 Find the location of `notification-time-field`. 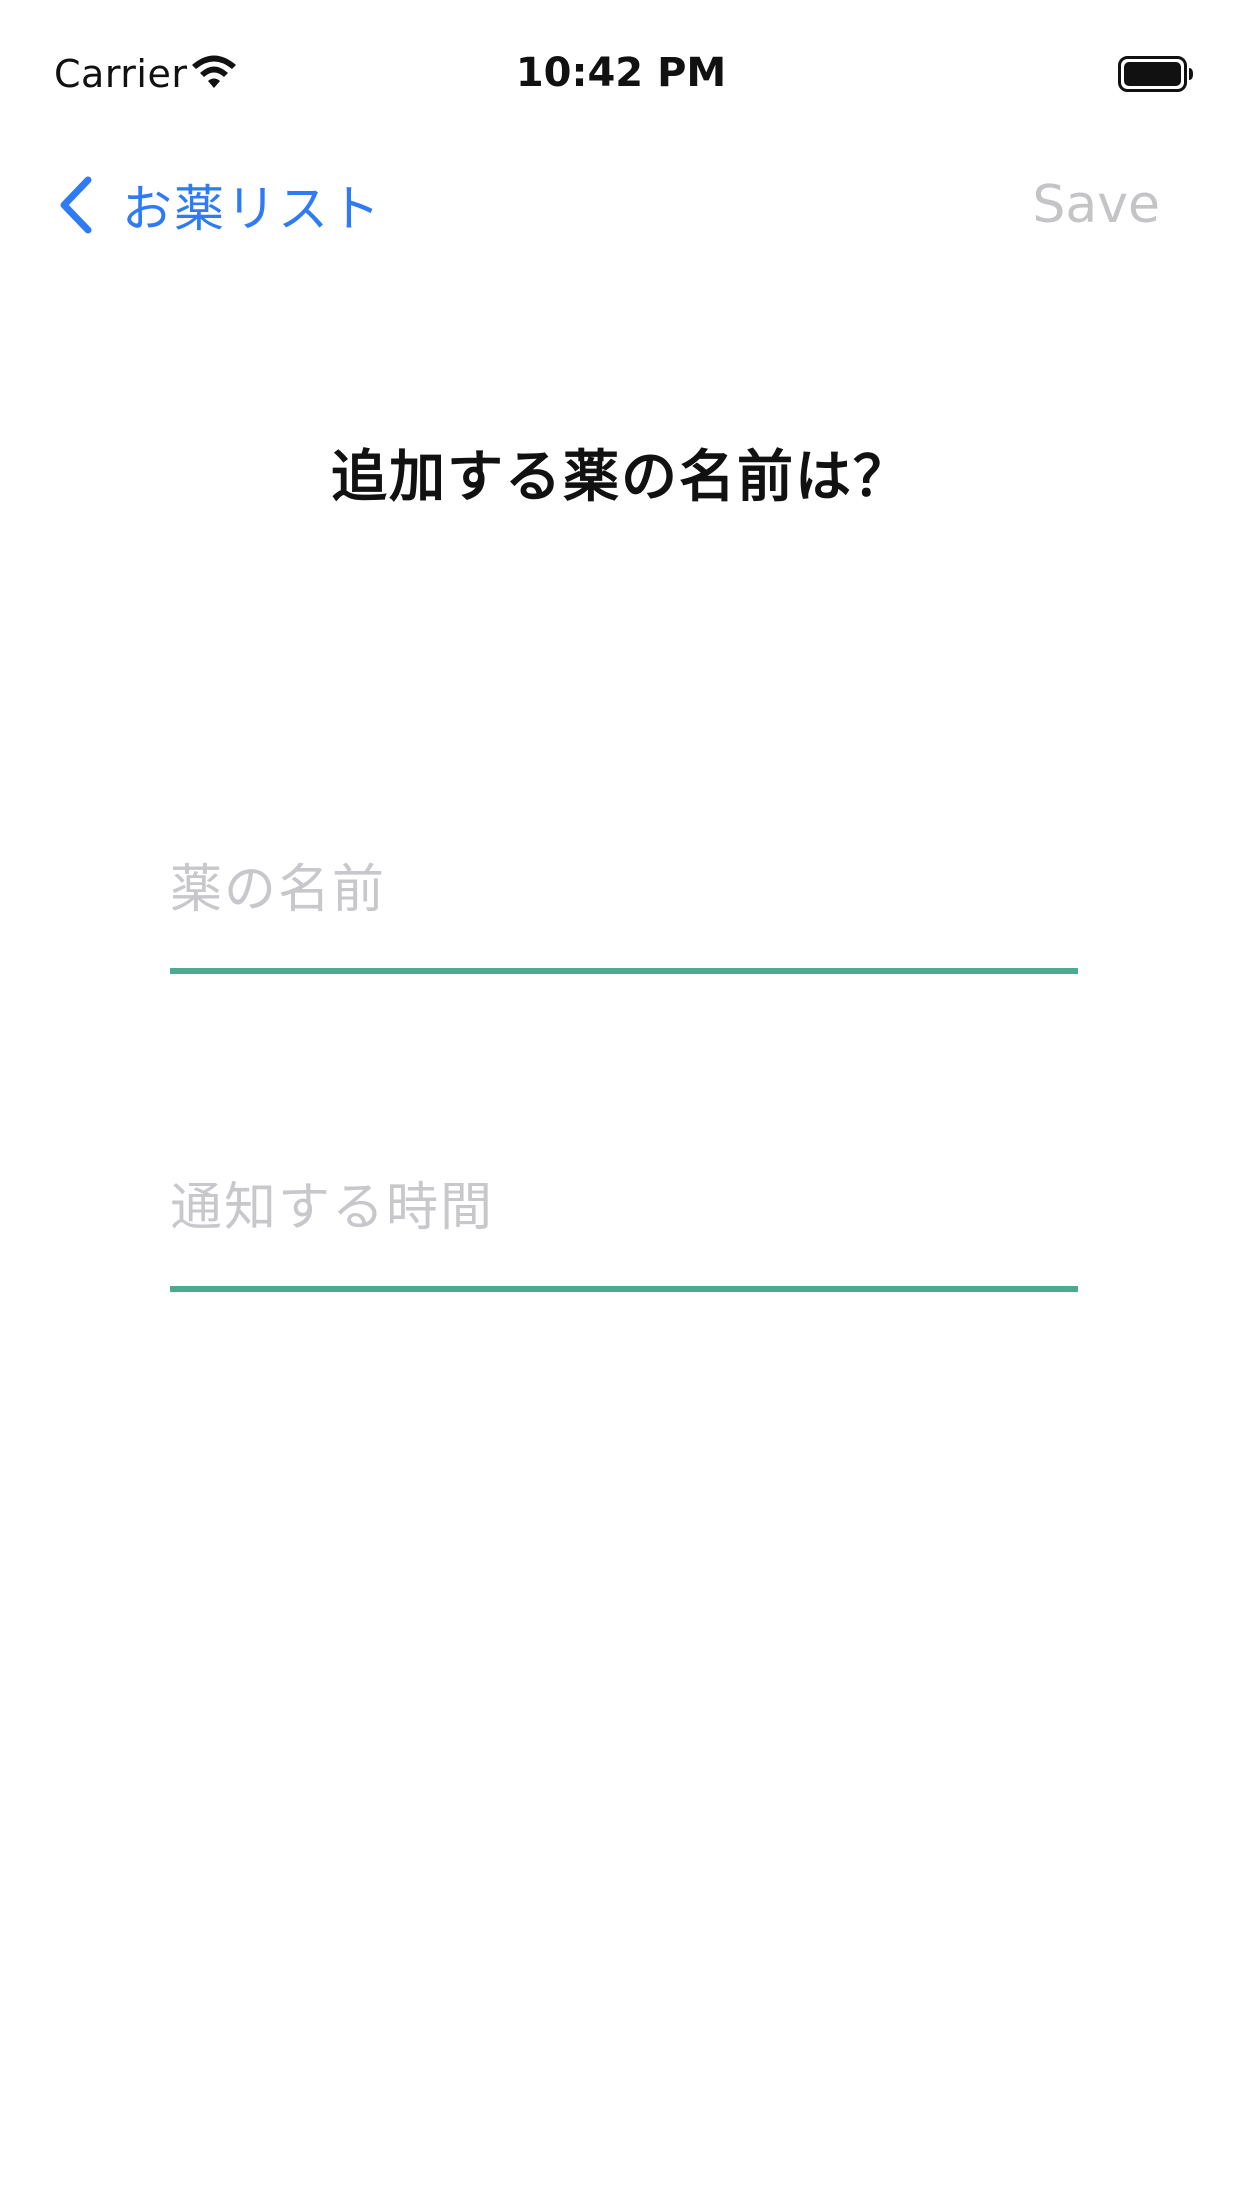

notification-time-field is located at coordinates (624, 1226).